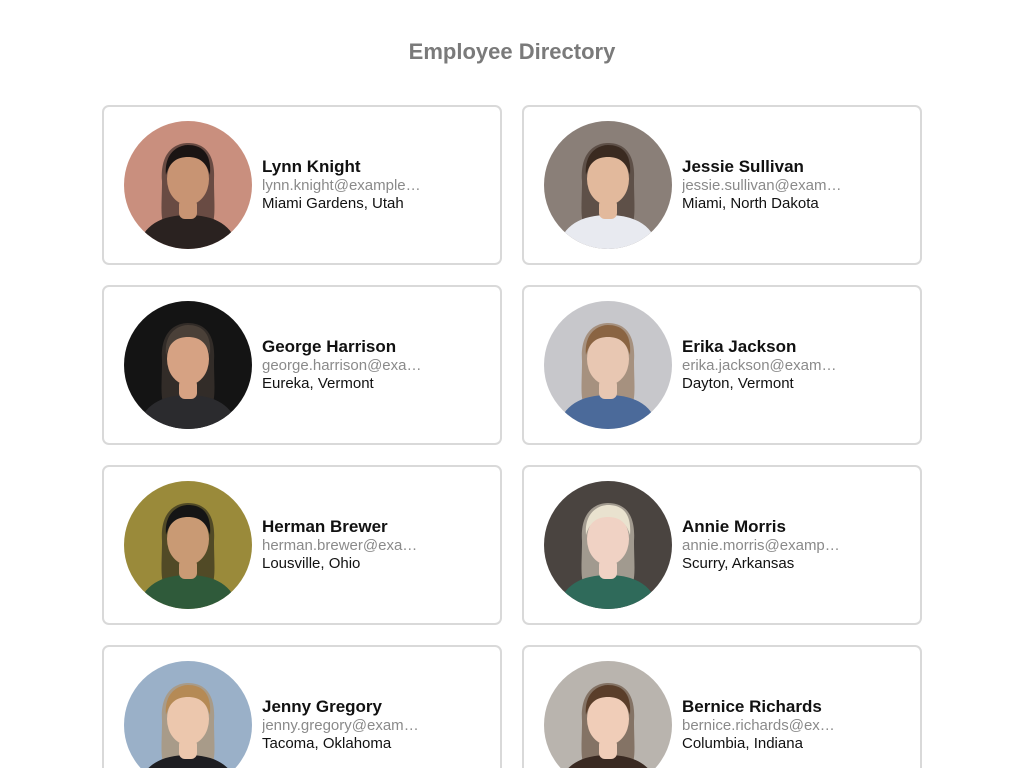 This screenshot has height=768, width=1024. What do you see at coordinates (342, 186) in the screenshot?
I see `employee-email: lynn.knight@example.com` at bounding box center [342, 186].